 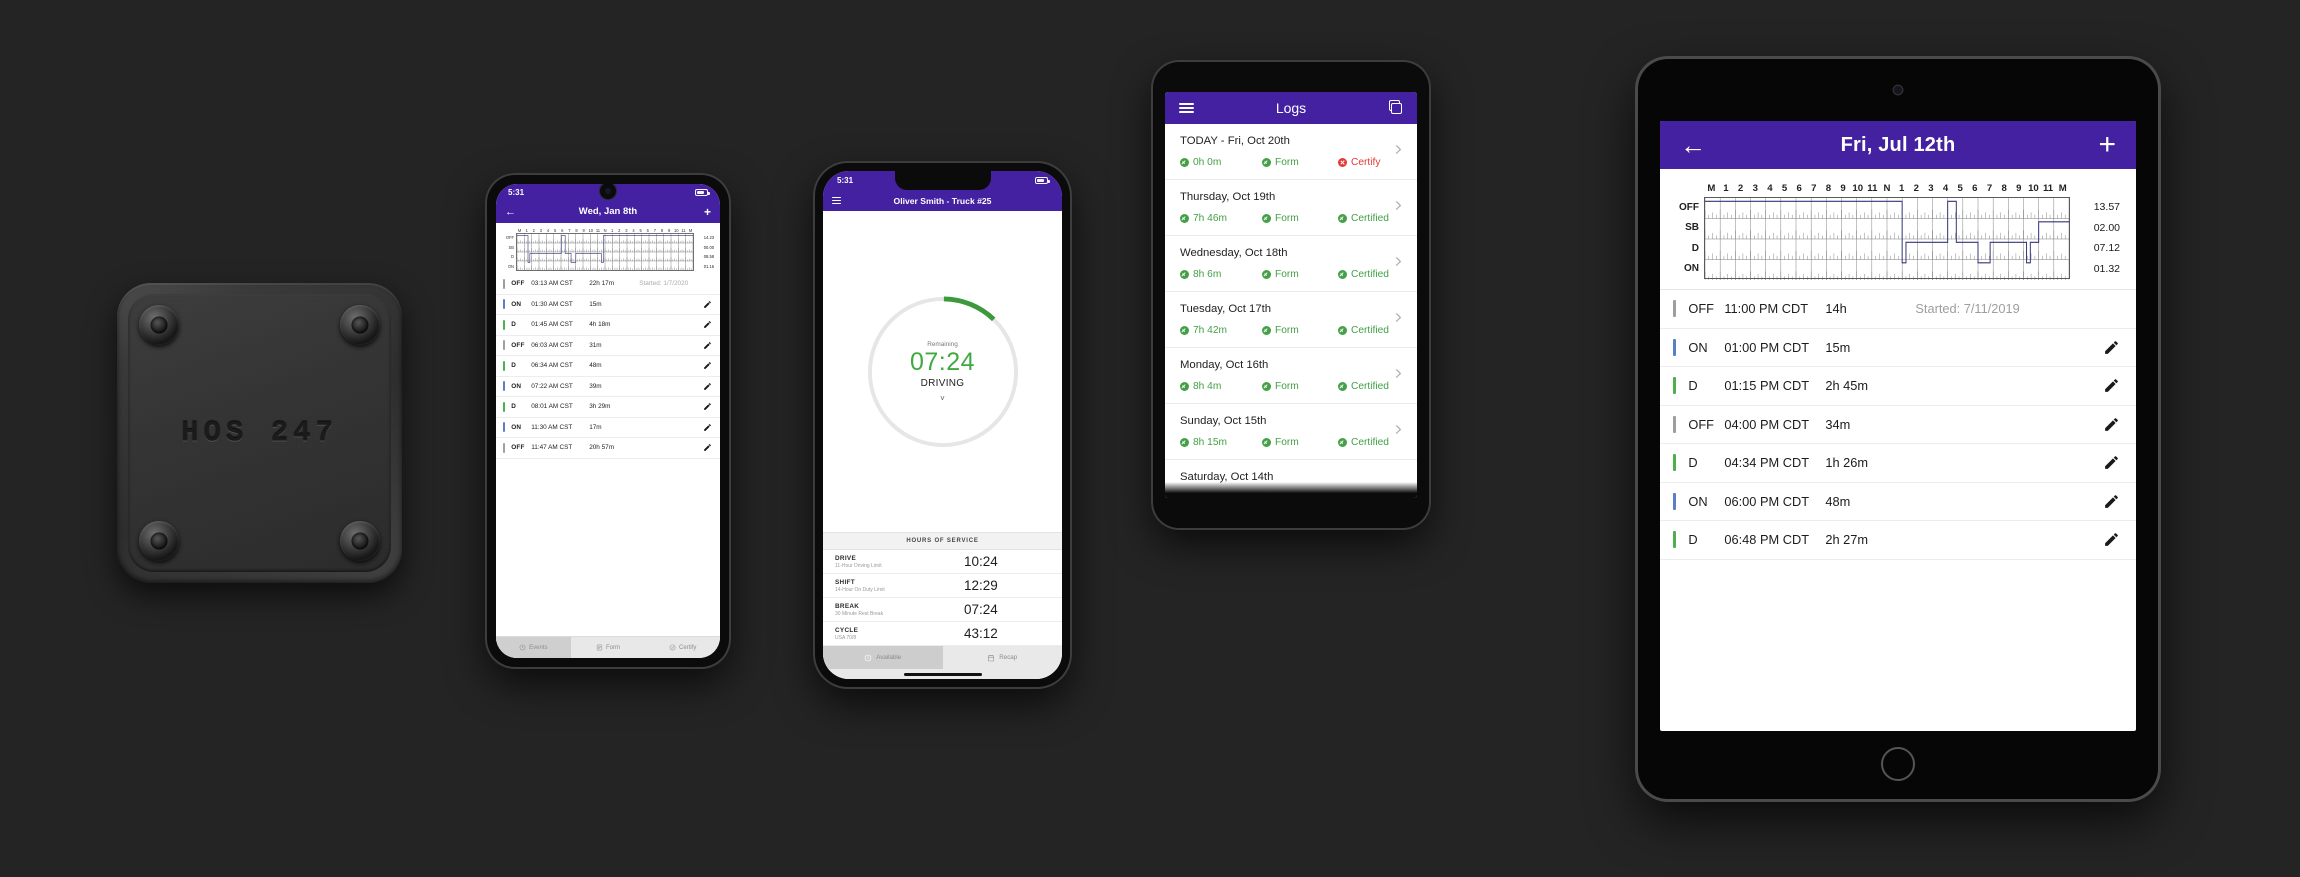 What do you see at coordinates (1221, 218) in the screenshot?
I see `badge-hours: 7h 46m` at bounding box center [1221, 218].